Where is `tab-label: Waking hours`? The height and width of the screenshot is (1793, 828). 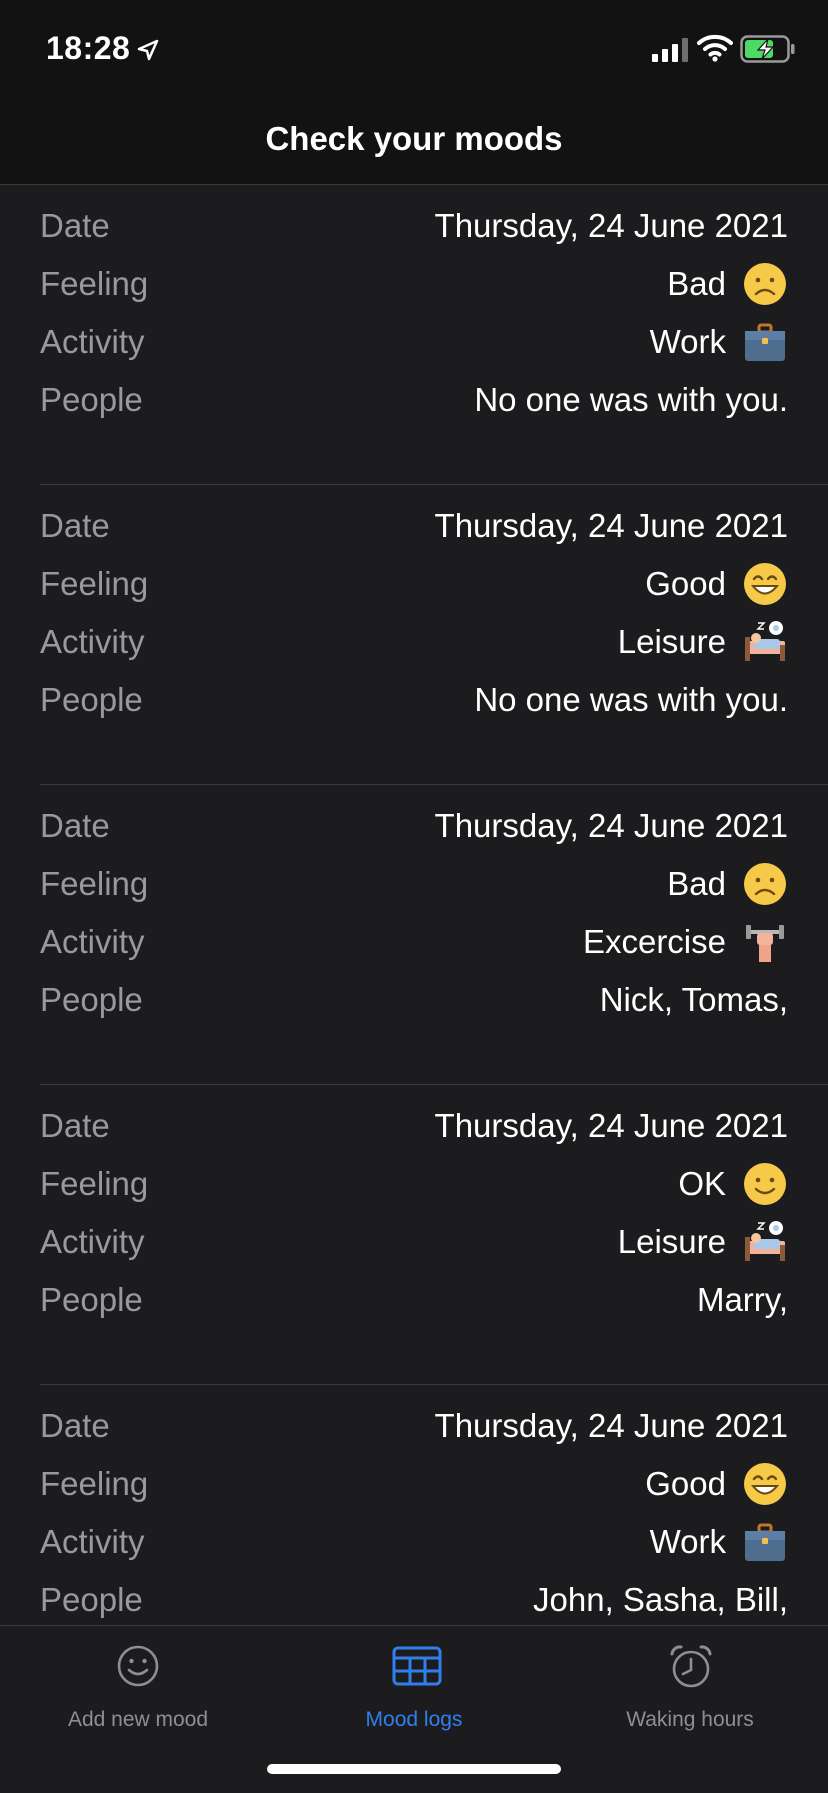 tab-label: Waking hours is located at coordinates (690, 1719).